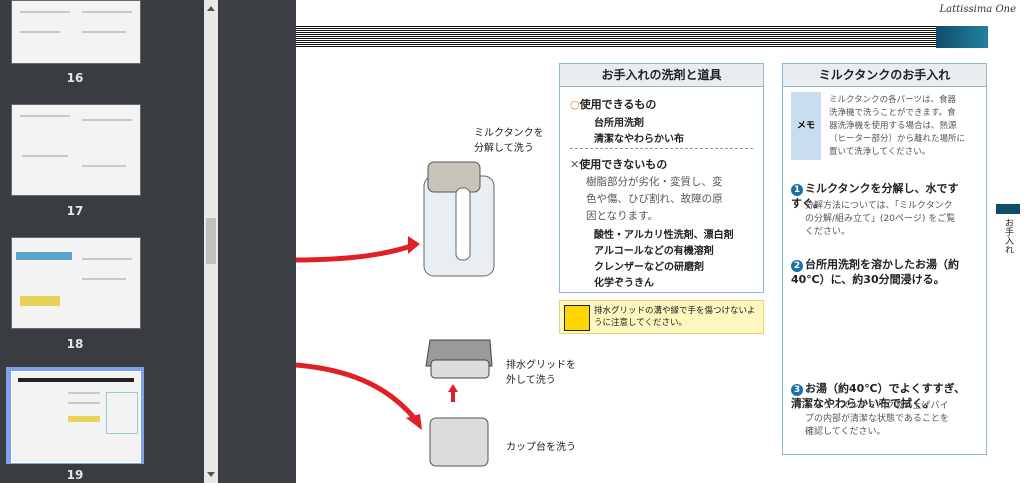 The image size is (1024, 483). I want to click on warning-text: 排水グリッドの溝や縁で手を傷つけないように注意してください。, so click(675, 317).